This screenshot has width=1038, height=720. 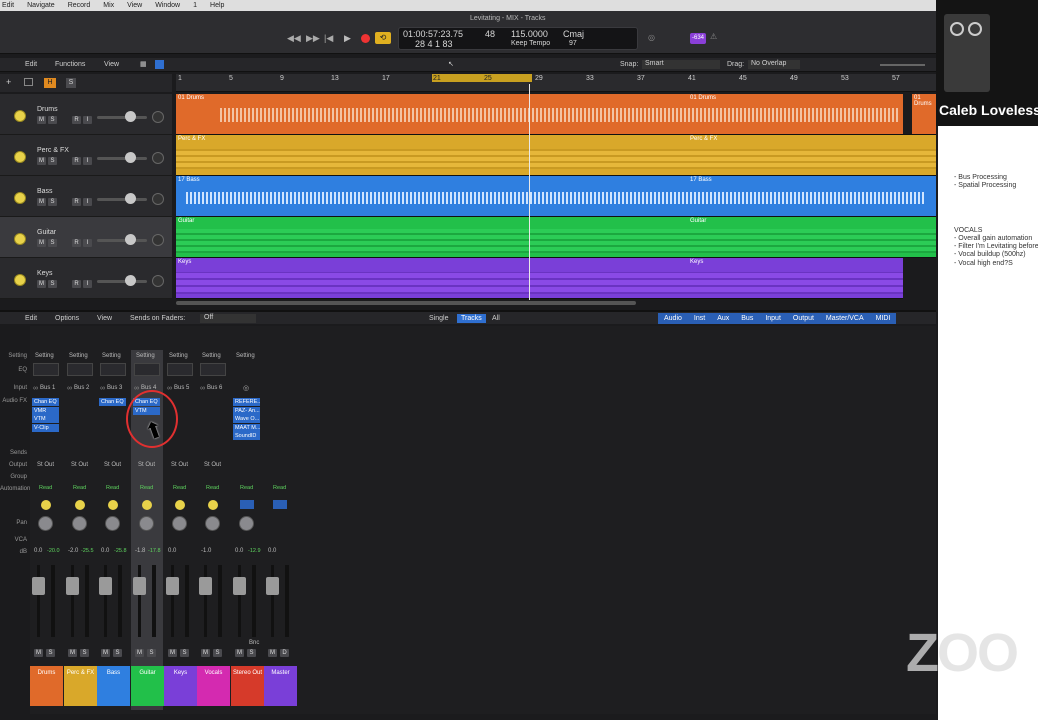 I want to click on volume-db: 0.0, so click(x=172, y=551).